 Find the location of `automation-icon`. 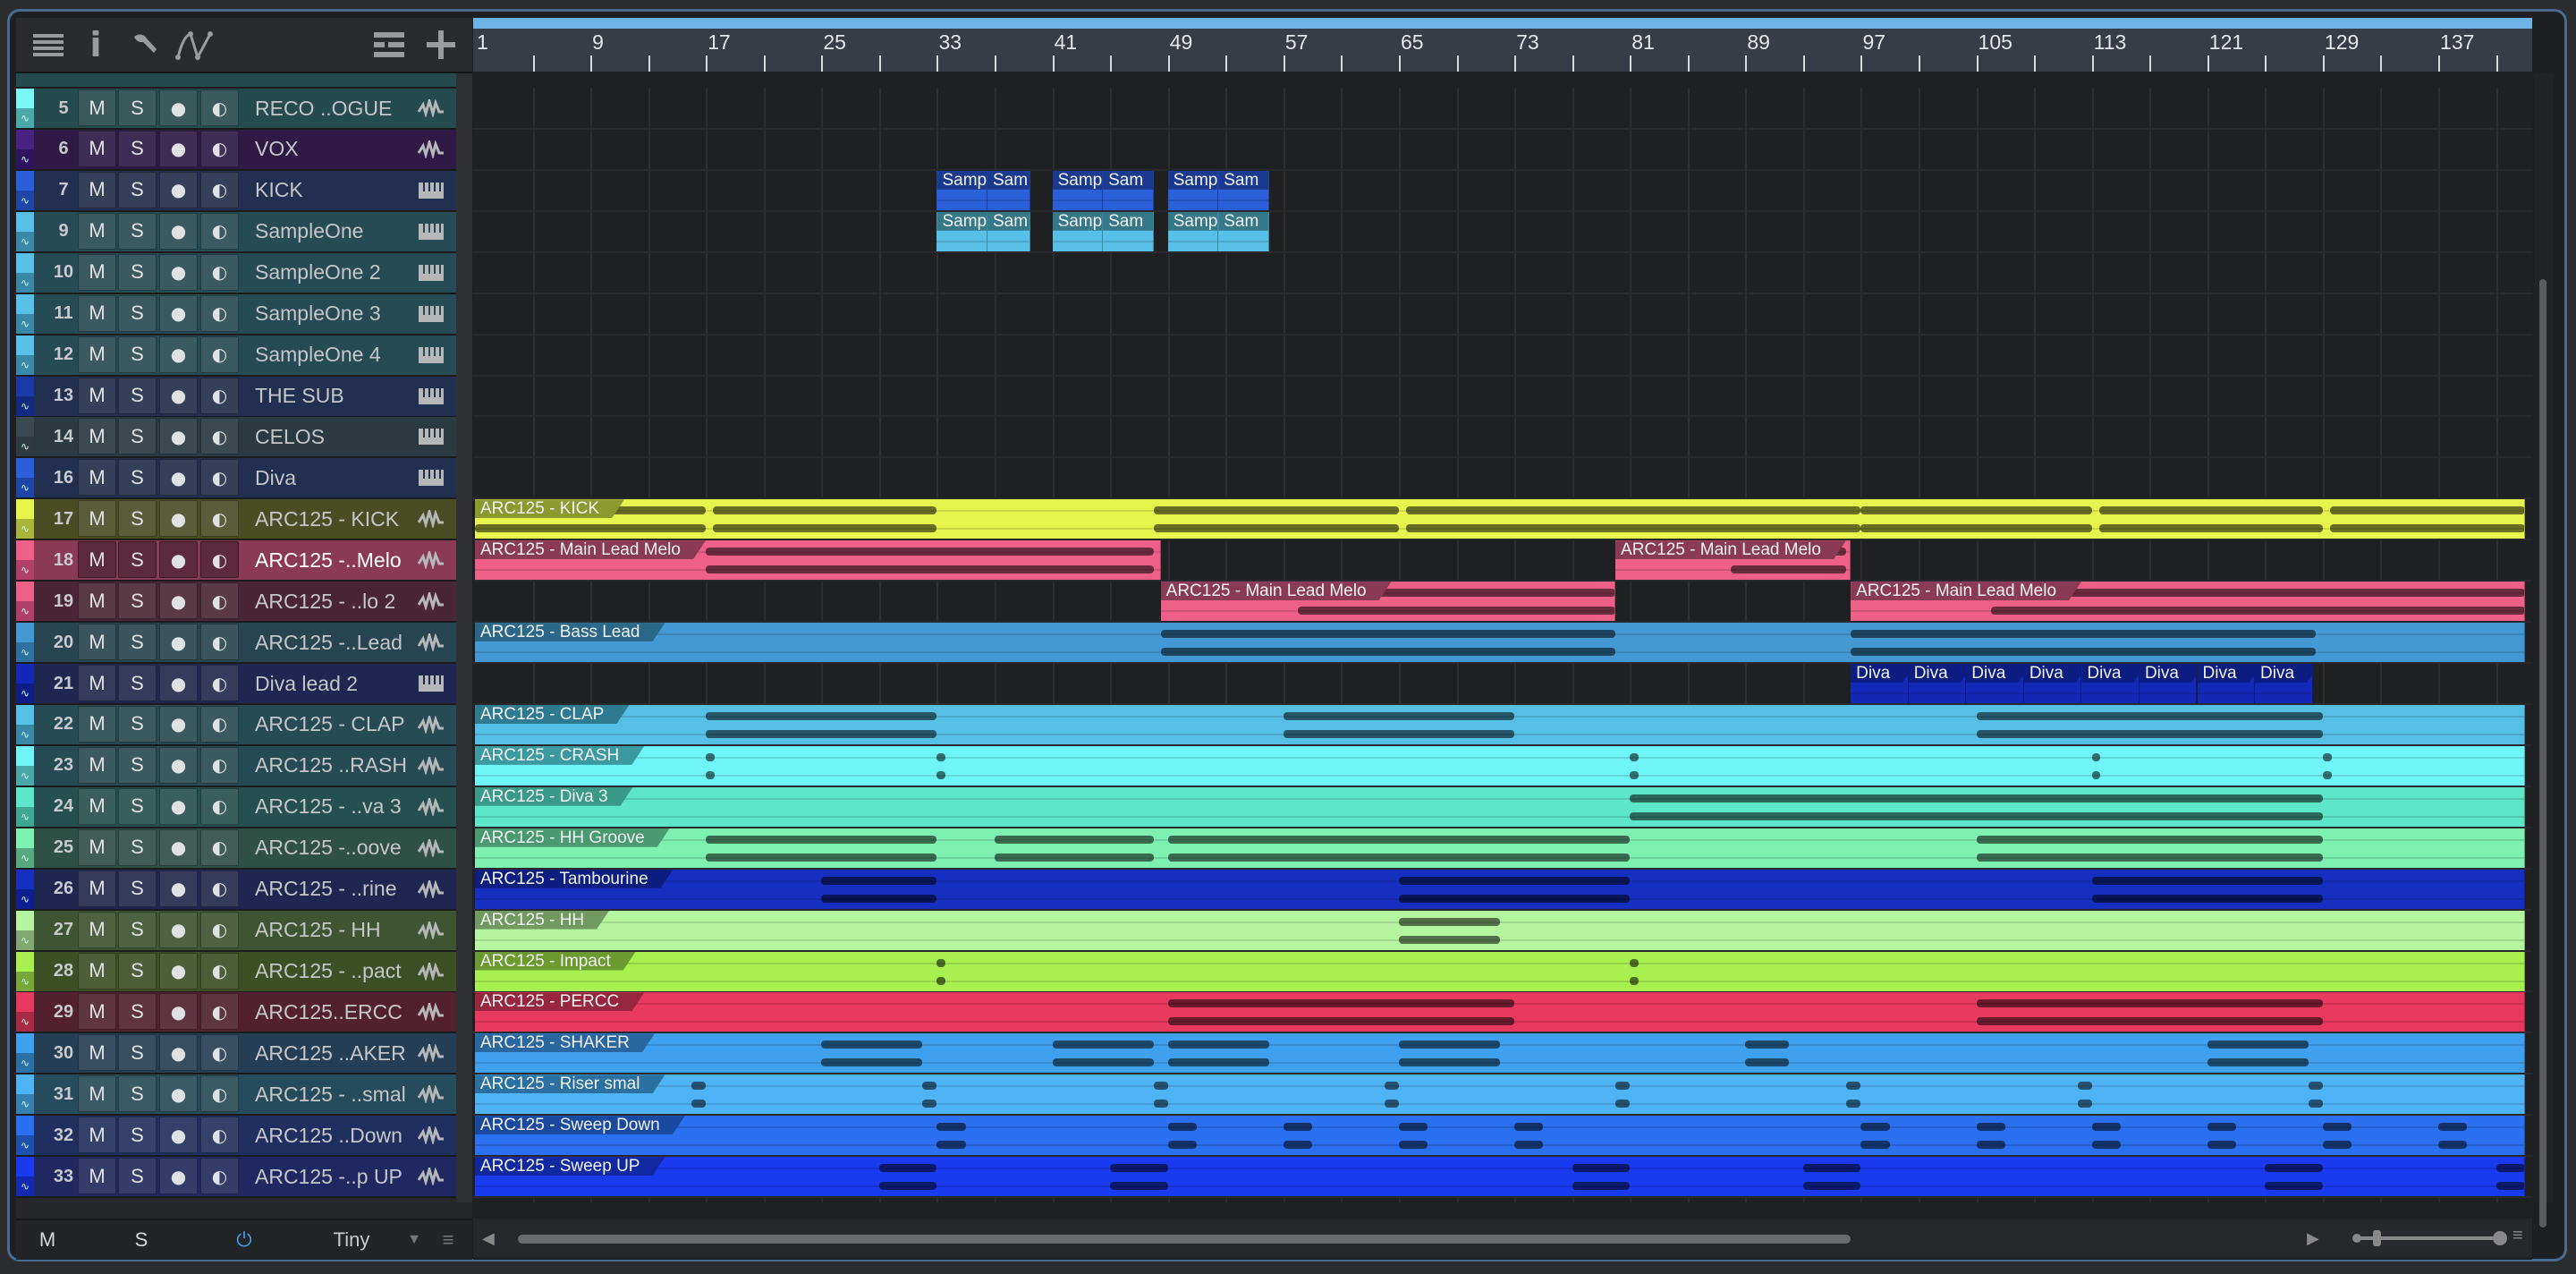

automation-icon is located at coordinates (196, 44).